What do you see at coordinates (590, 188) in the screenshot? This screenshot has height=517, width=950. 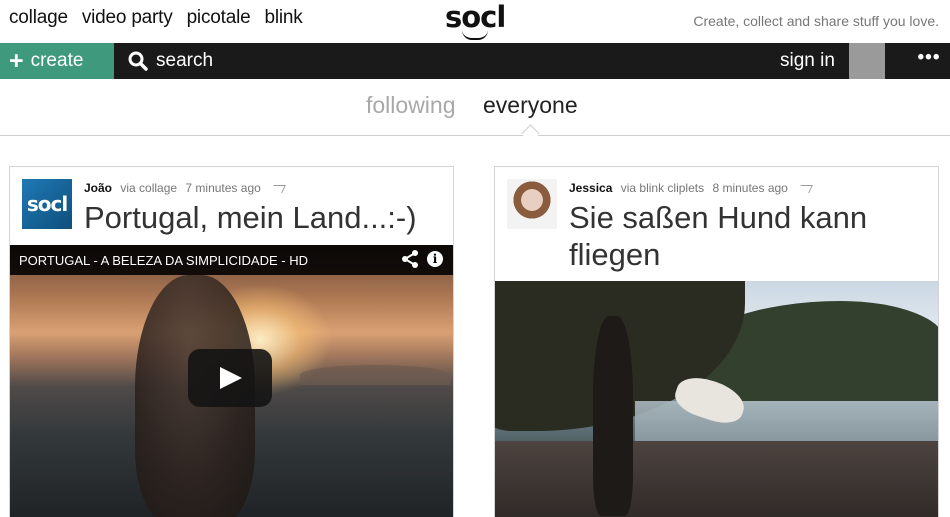 I see `author-name: Jessica` at bounding box center [590, 188].